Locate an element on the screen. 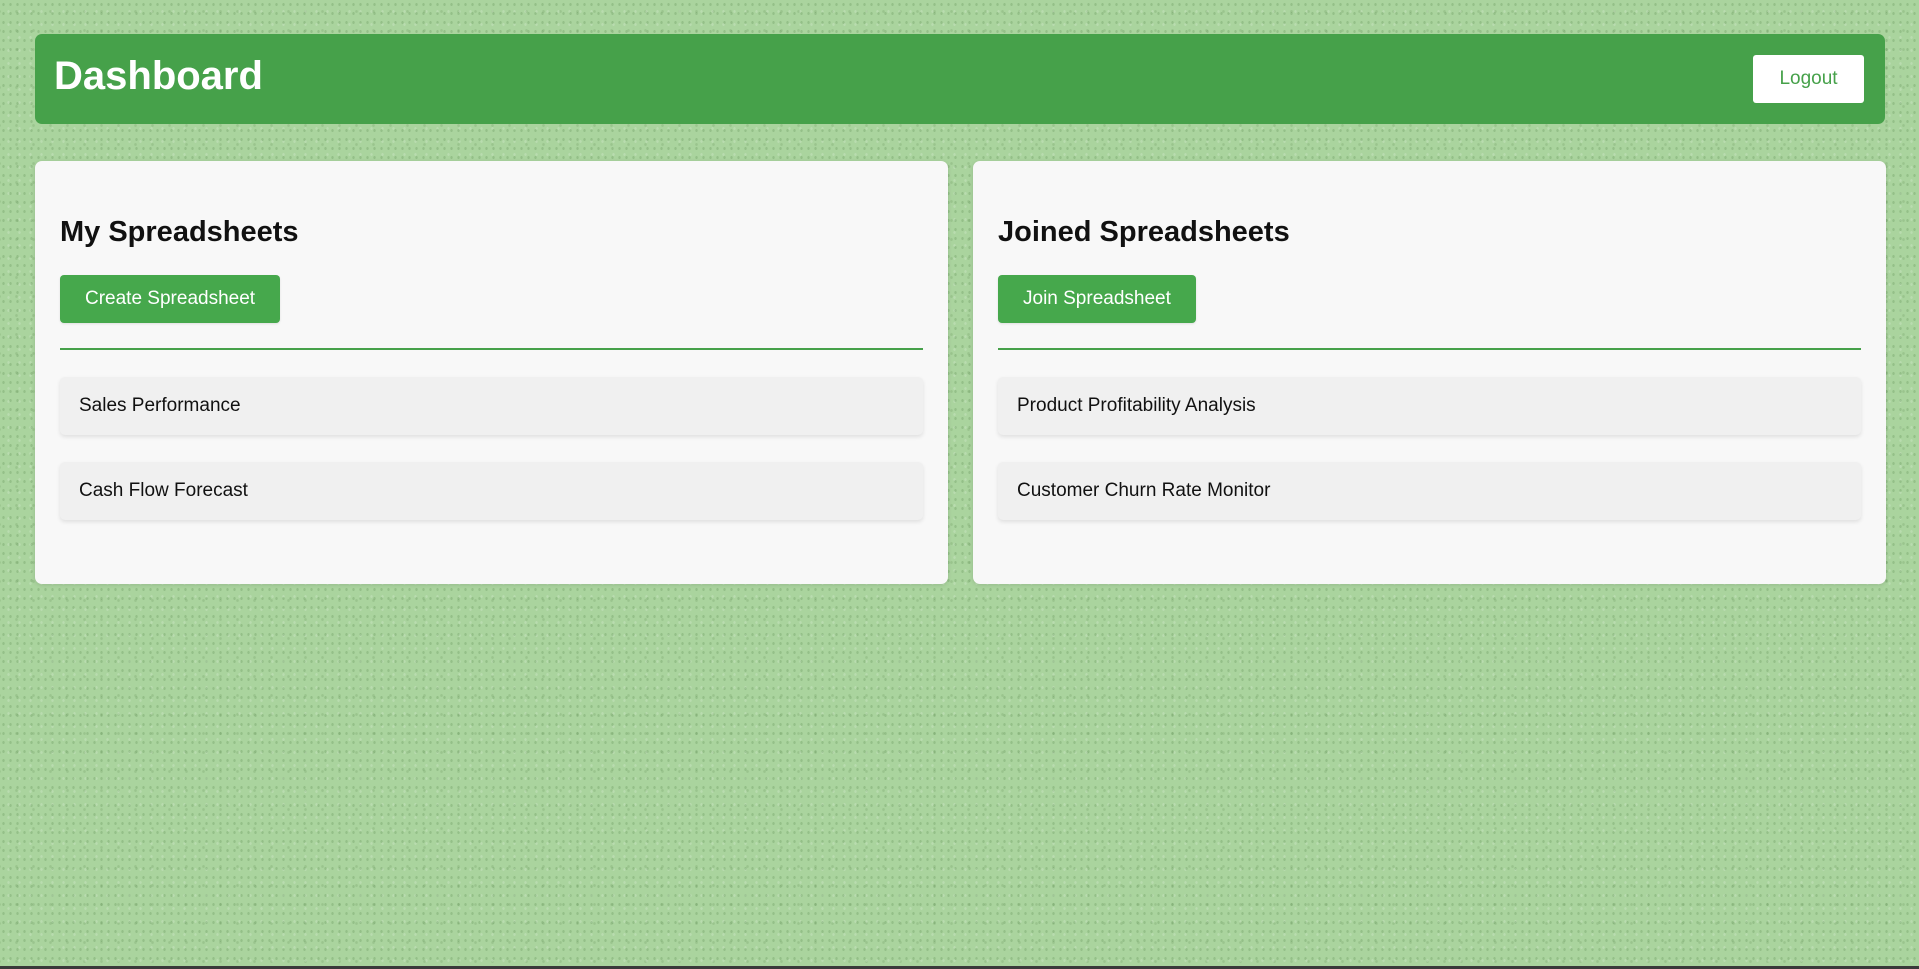 This screenshot has height=969, width=1919. spreadsheet-list-item: Customer Churn Rate Monitor is located at coordinates (1429, 491).